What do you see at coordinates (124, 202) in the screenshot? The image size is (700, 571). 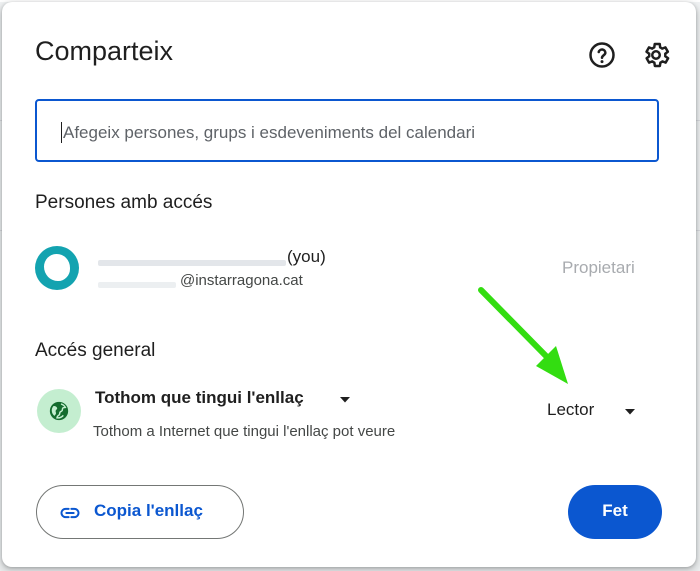 I see `people-with-access-heading: Persones amb accés` at bounding box center [124, 202].